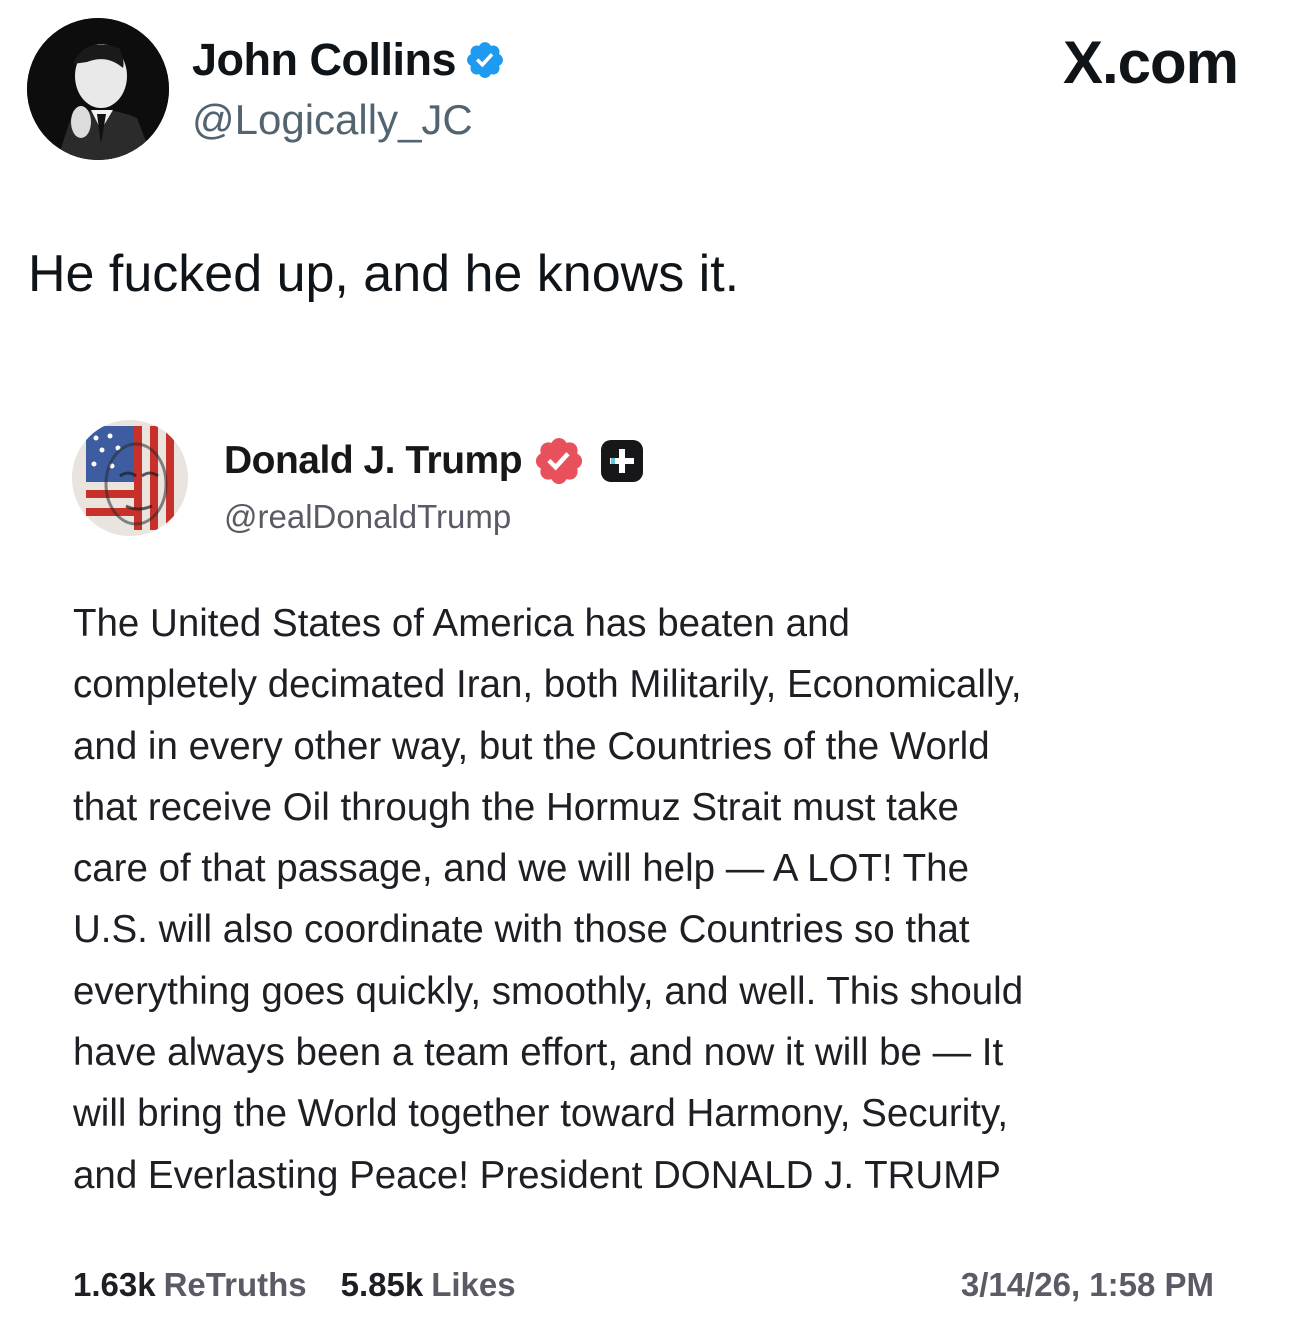 This screenshot has width=1290, height=1332. I want to click on embedded-author-avatar, so click(130, 478).